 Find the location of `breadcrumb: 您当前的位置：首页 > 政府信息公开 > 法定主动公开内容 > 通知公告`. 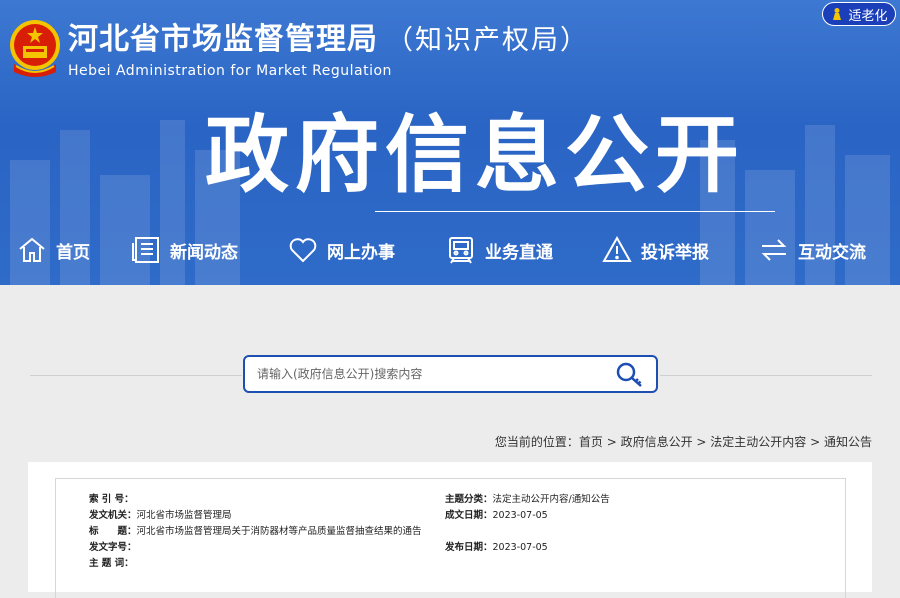

breadcrumb: 您当前的位置：首页 > 政府信息公开 > 法定主动公开内容 > 通知公告 is located at coordinates (683, 441).